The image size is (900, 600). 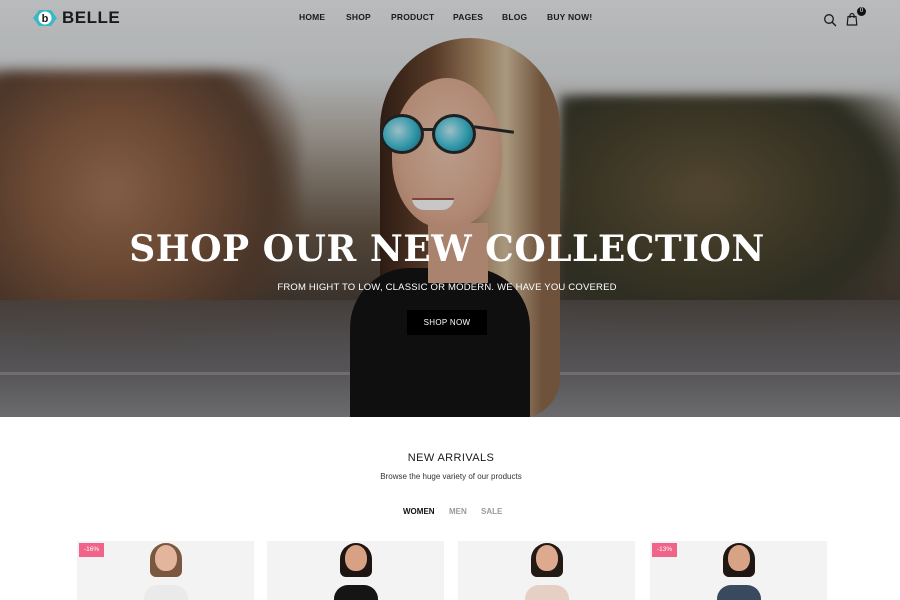 I want to click on search-icon, so click(x=830, y=19).